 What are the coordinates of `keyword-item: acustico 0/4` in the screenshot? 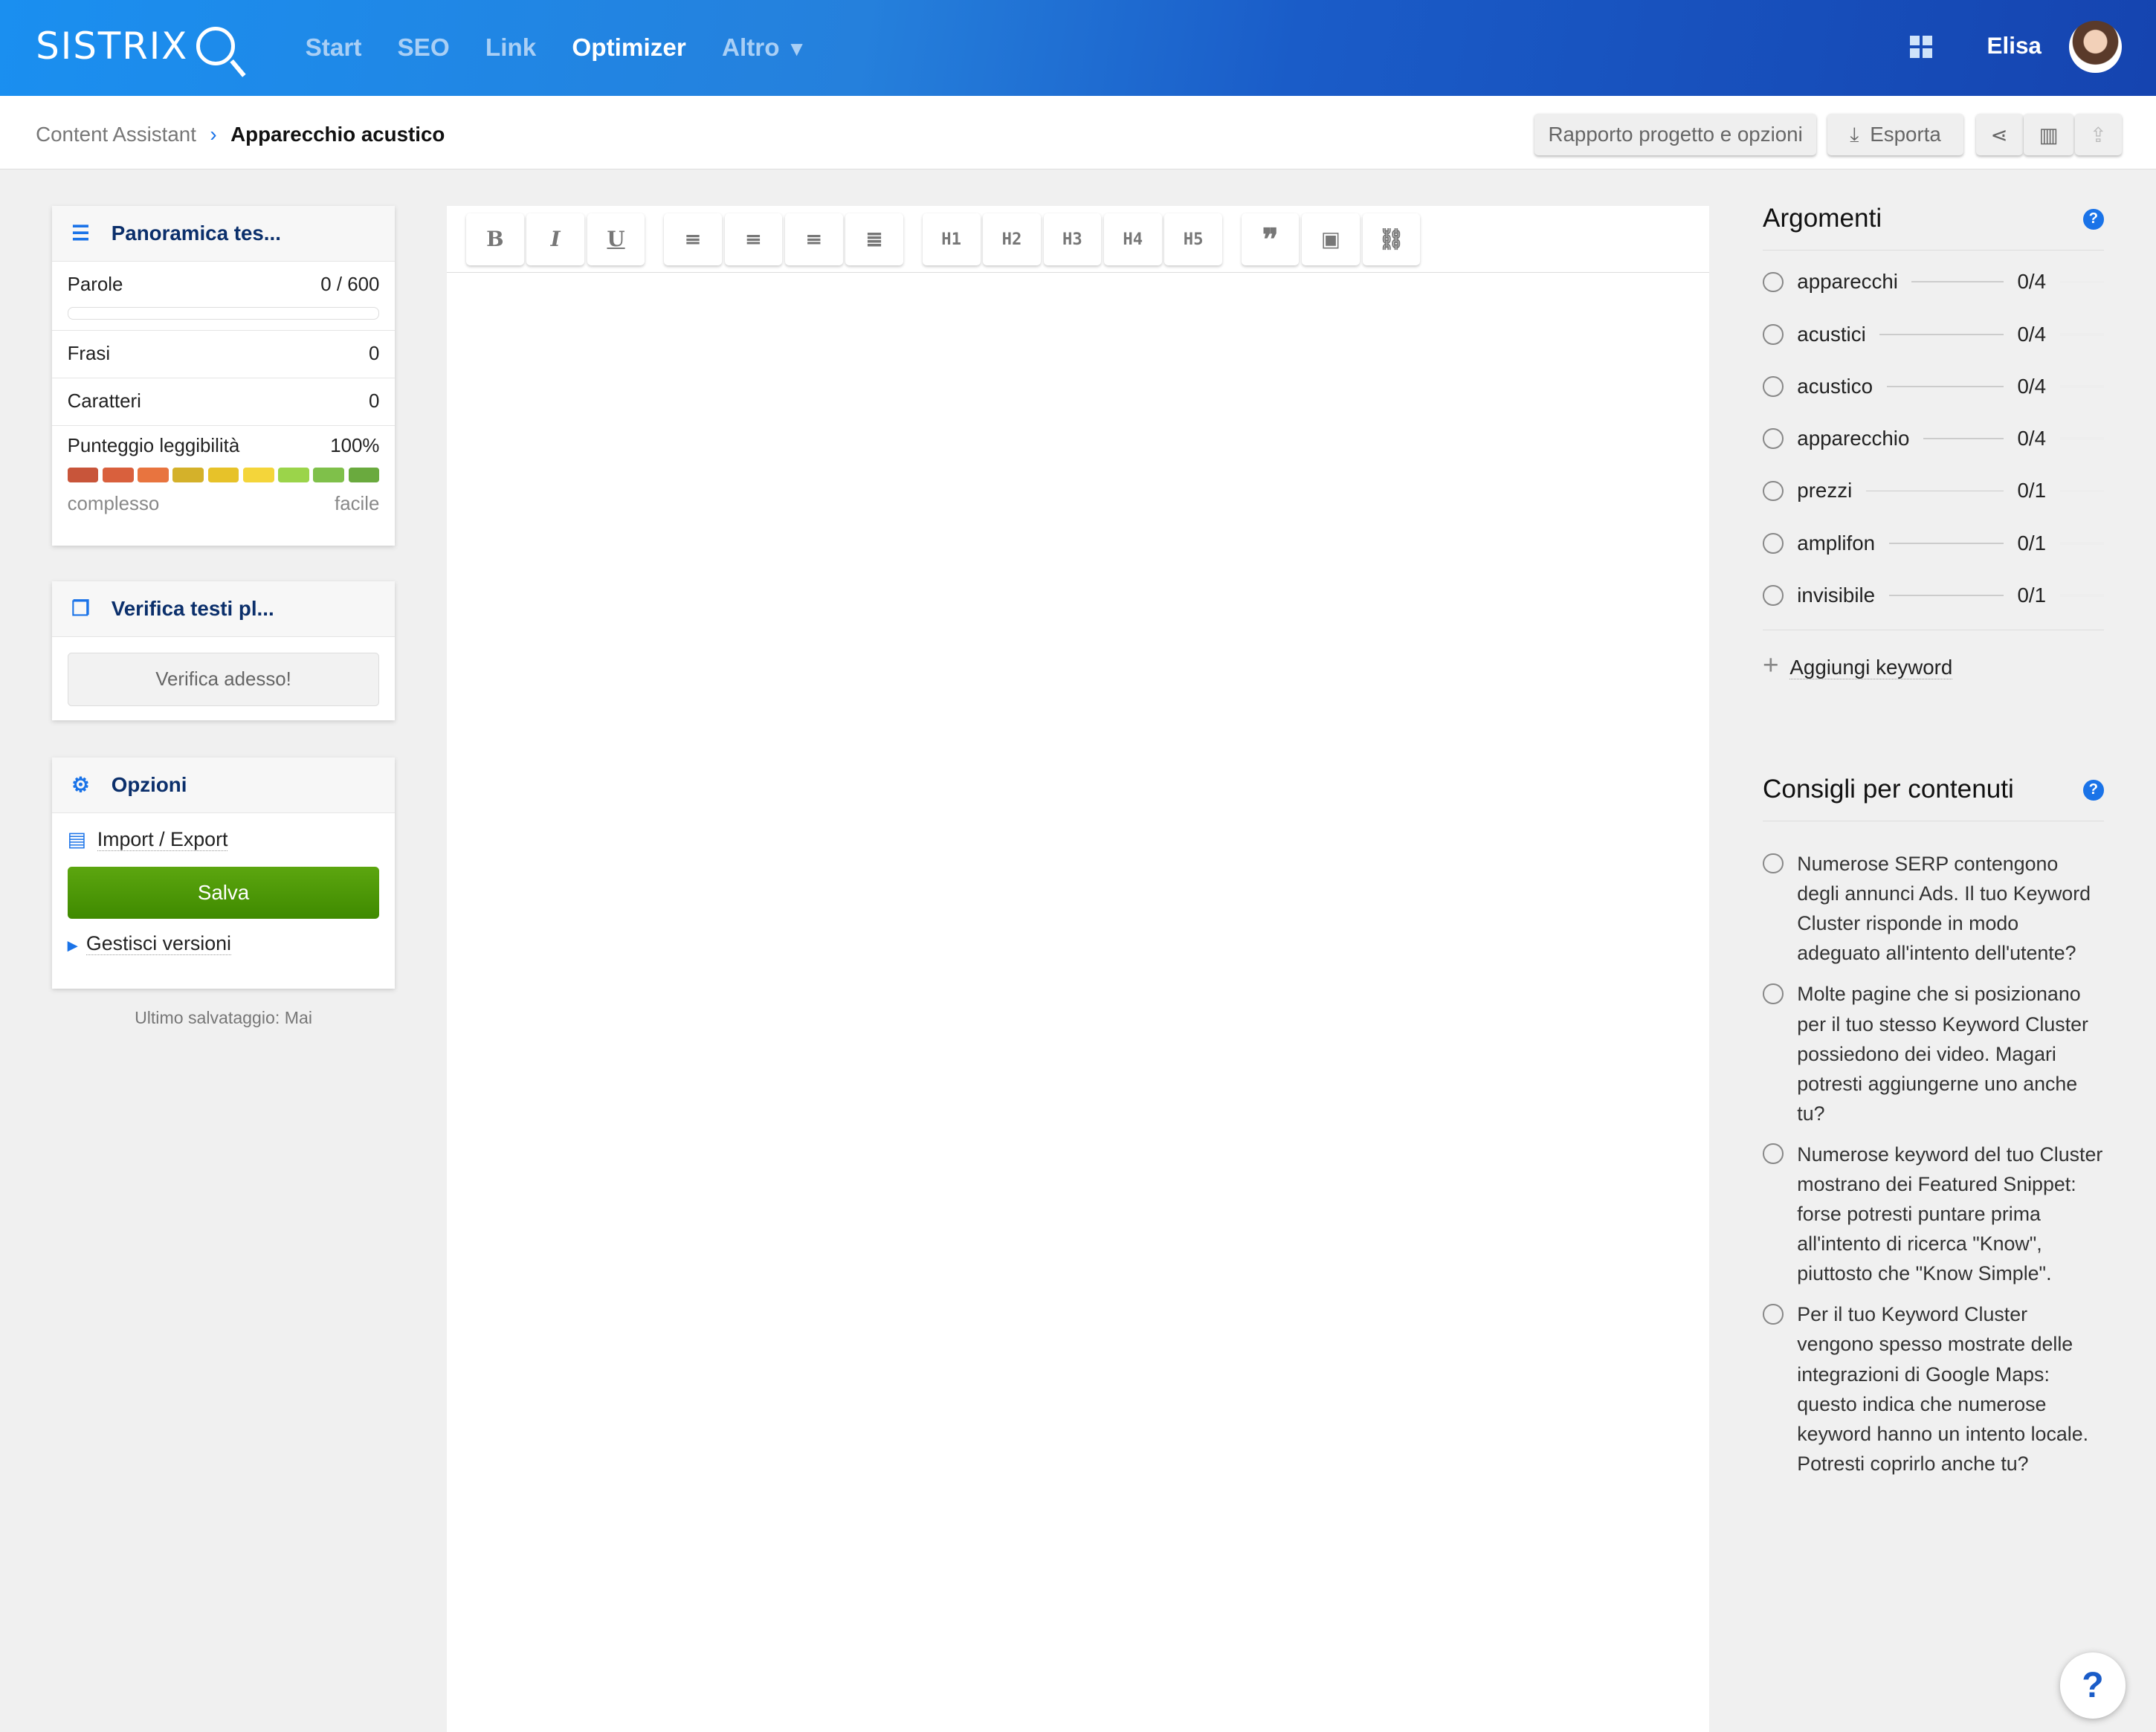 It's located at (1933, 387).